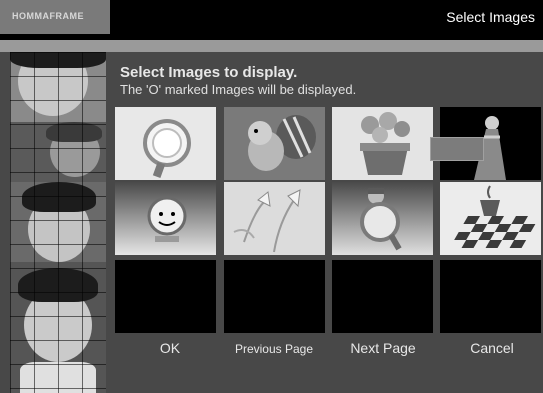 This screenshot has width=543, height=393. I want to click on header-stripe, so click(271, 46).